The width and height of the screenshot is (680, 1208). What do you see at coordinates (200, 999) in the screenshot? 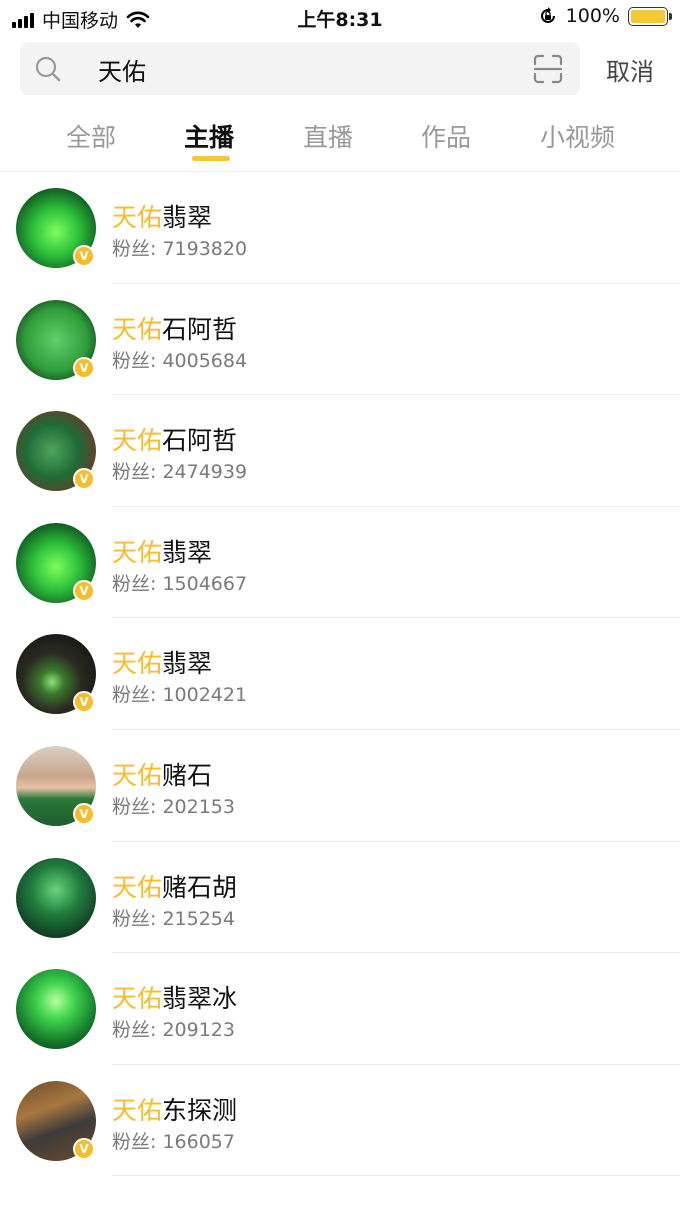
I see `anchor-name-rest: 翡翠冰` at bounding box center [200, 999].